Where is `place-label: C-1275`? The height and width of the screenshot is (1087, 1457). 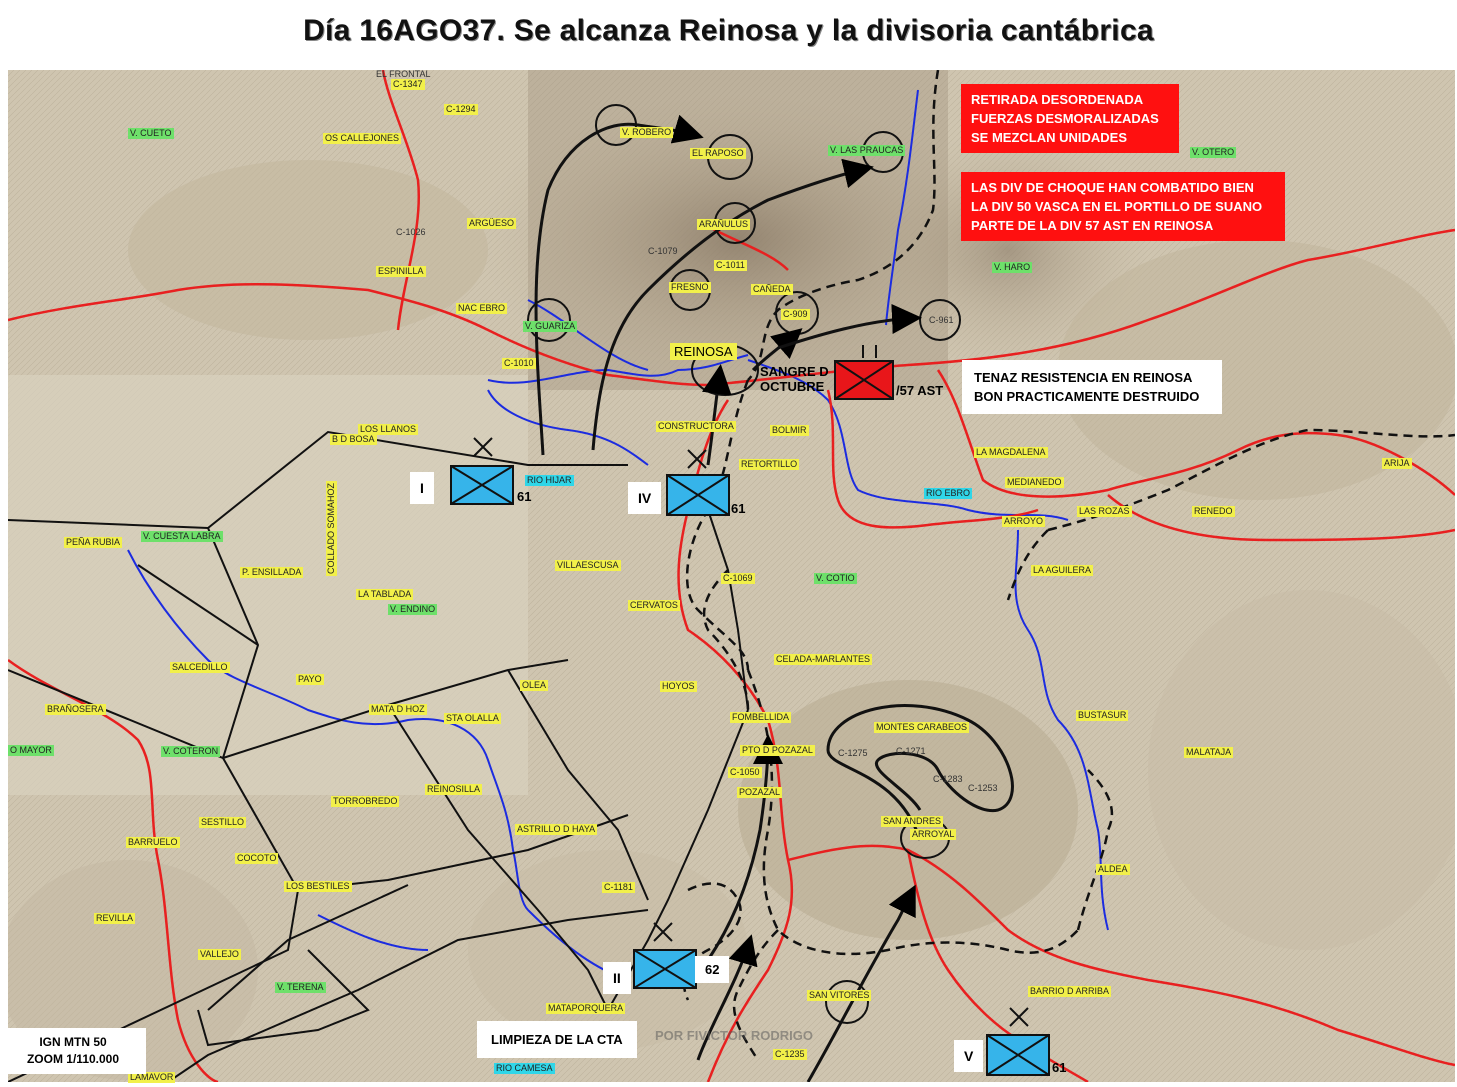
place-label: C-1275 is located at coordinates (853, 753).